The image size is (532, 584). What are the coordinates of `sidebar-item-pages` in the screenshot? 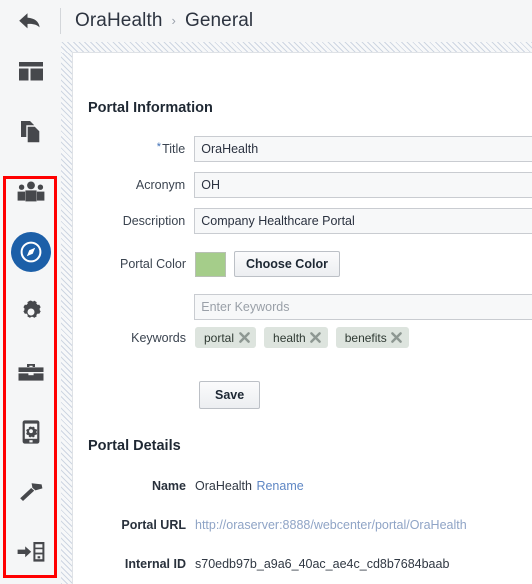 It's located at (30, 132).